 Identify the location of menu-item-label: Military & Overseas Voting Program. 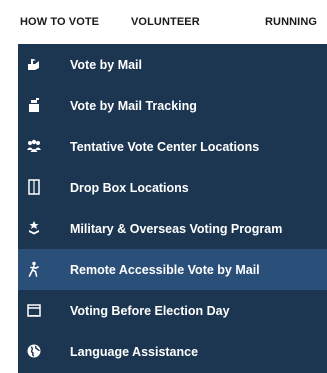
(176, 228).